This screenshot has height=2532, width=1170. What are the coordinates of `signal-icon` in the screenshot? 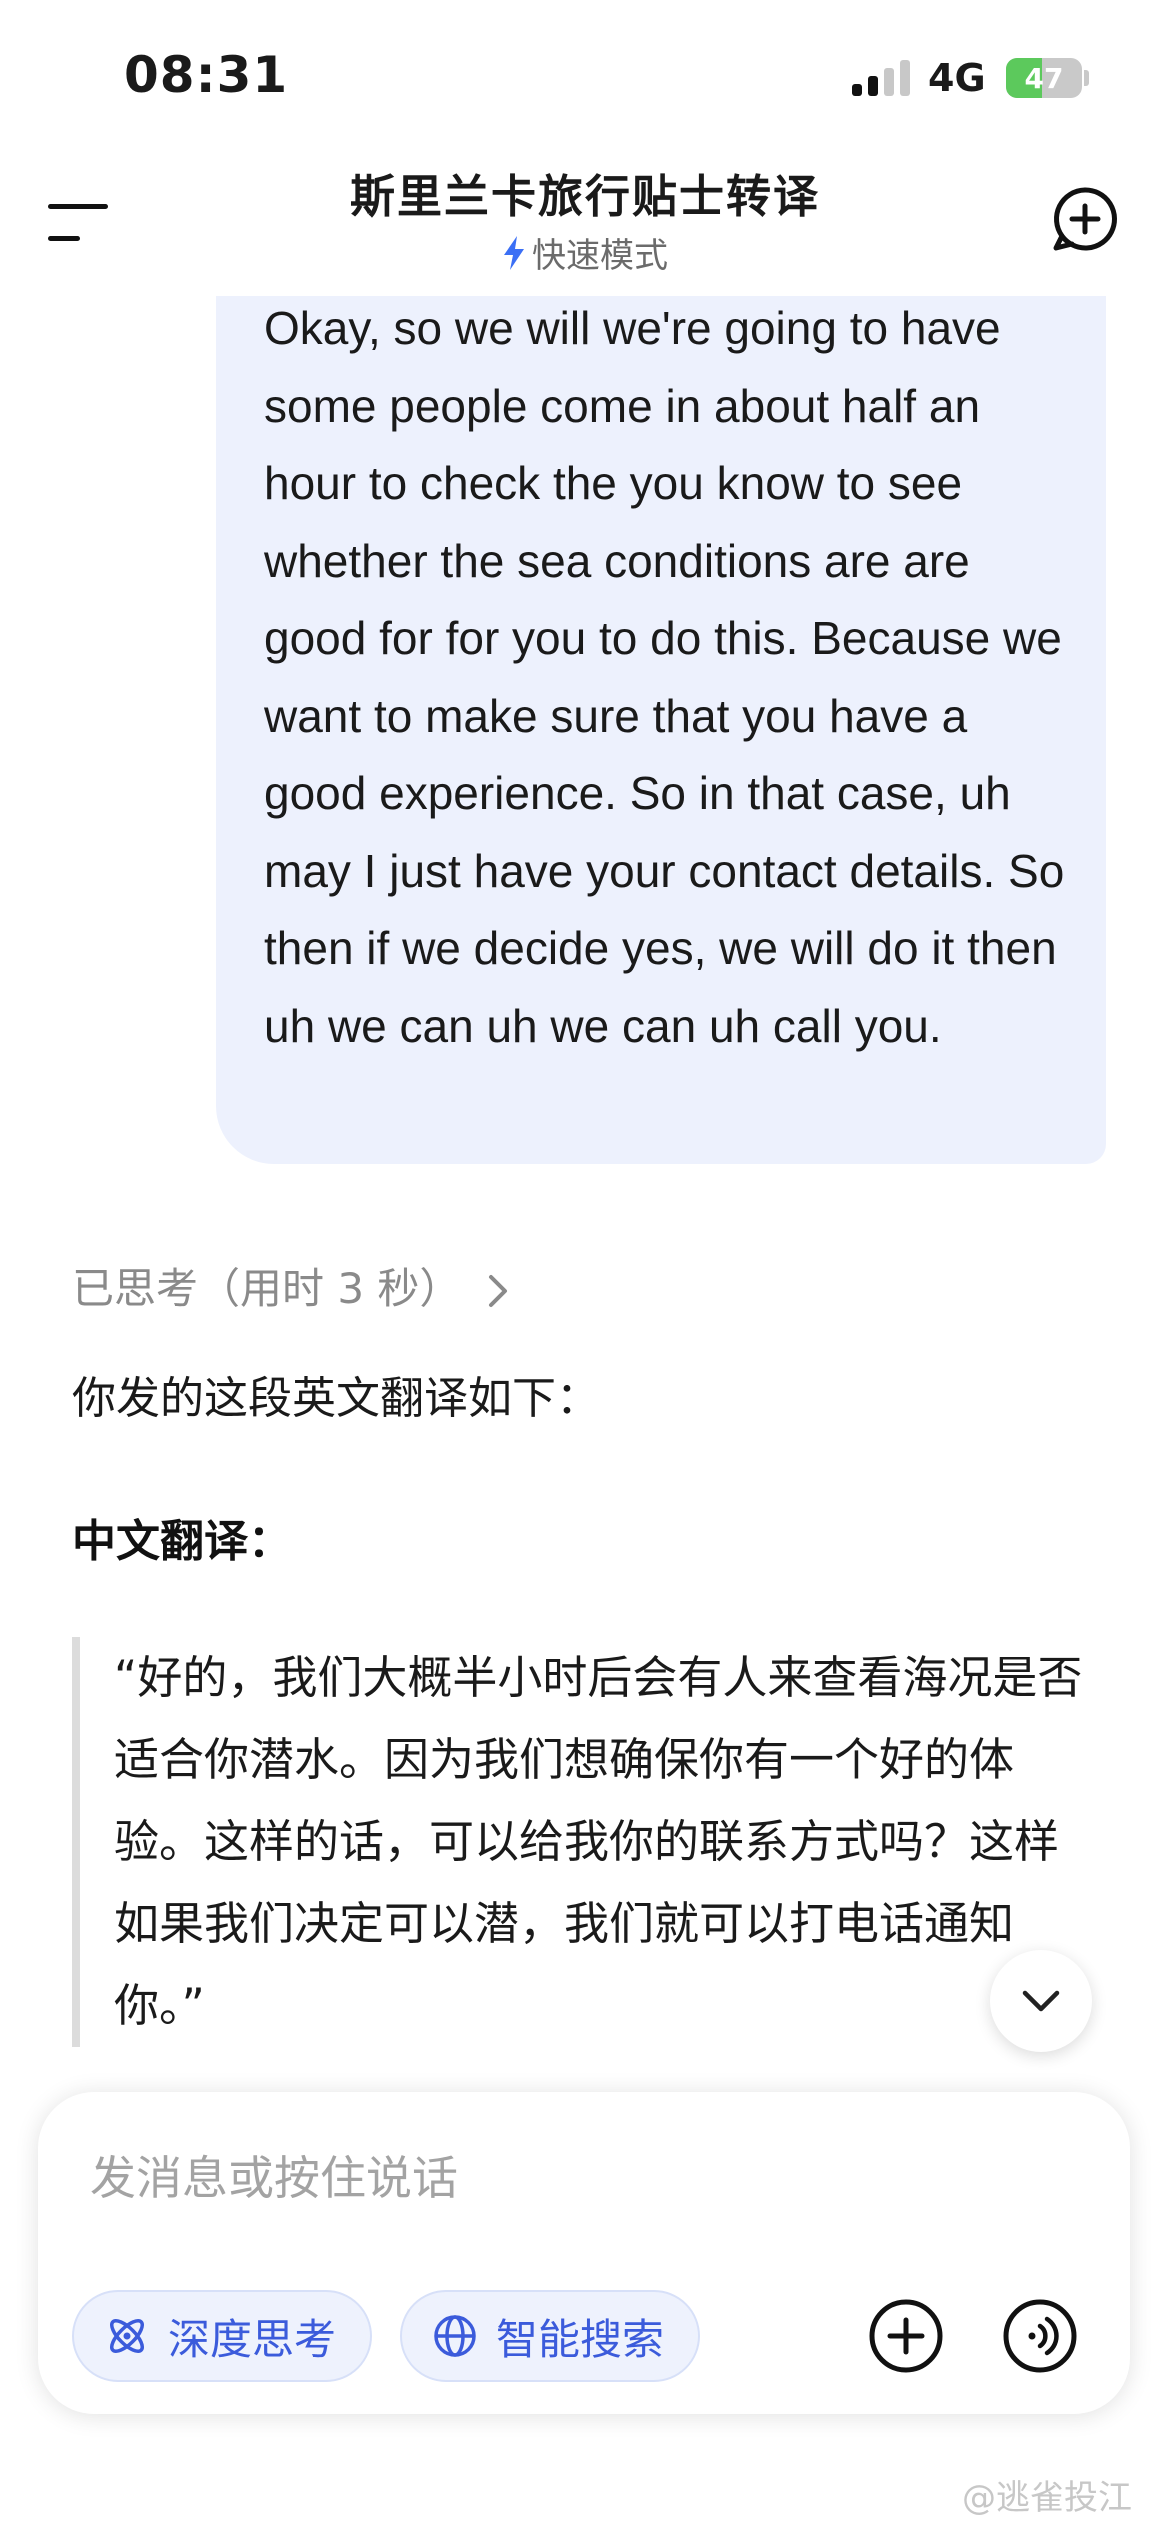 It's located at (881, 78).